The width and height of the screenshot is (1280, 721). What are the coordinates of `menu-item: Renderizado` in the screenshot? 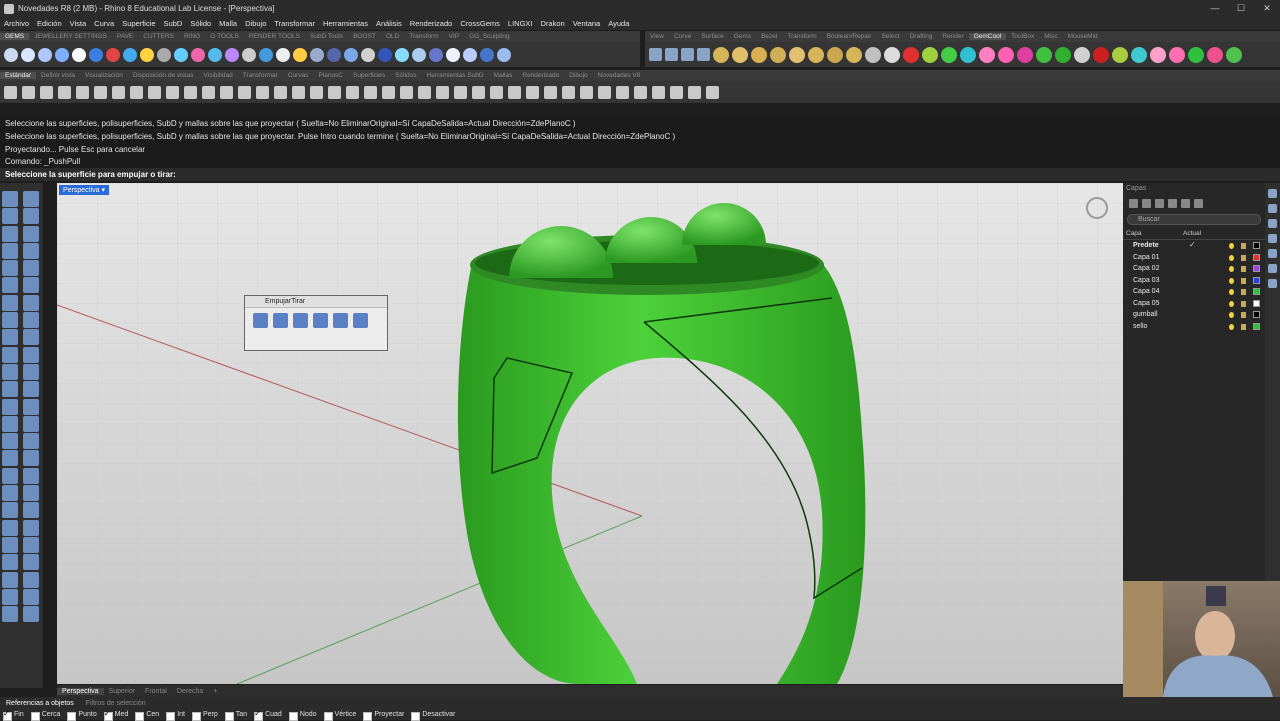 It's located at (431, 23).